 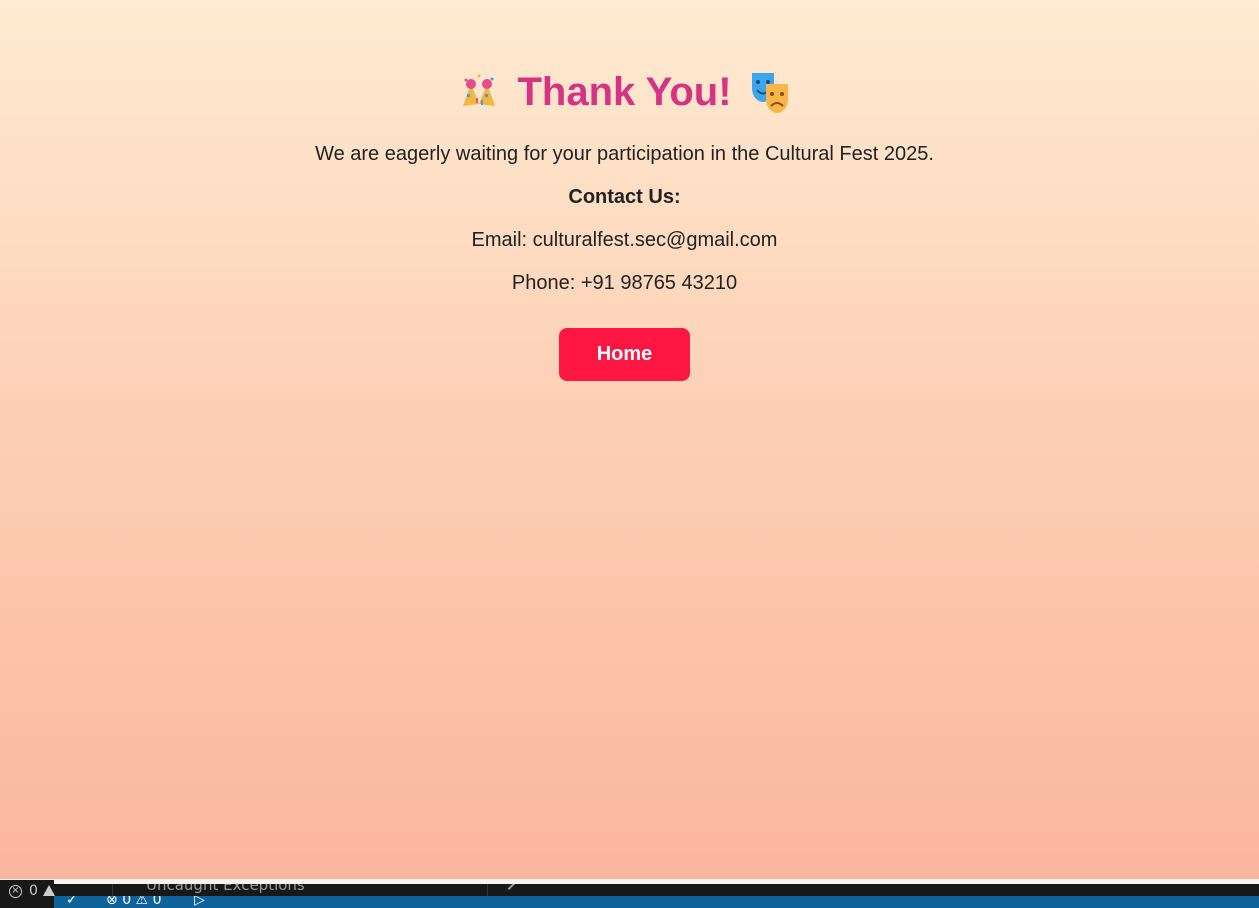 I want to click on contact-email: Email: culturalfest.sec@gmail.com, so click(x=624, y=240).